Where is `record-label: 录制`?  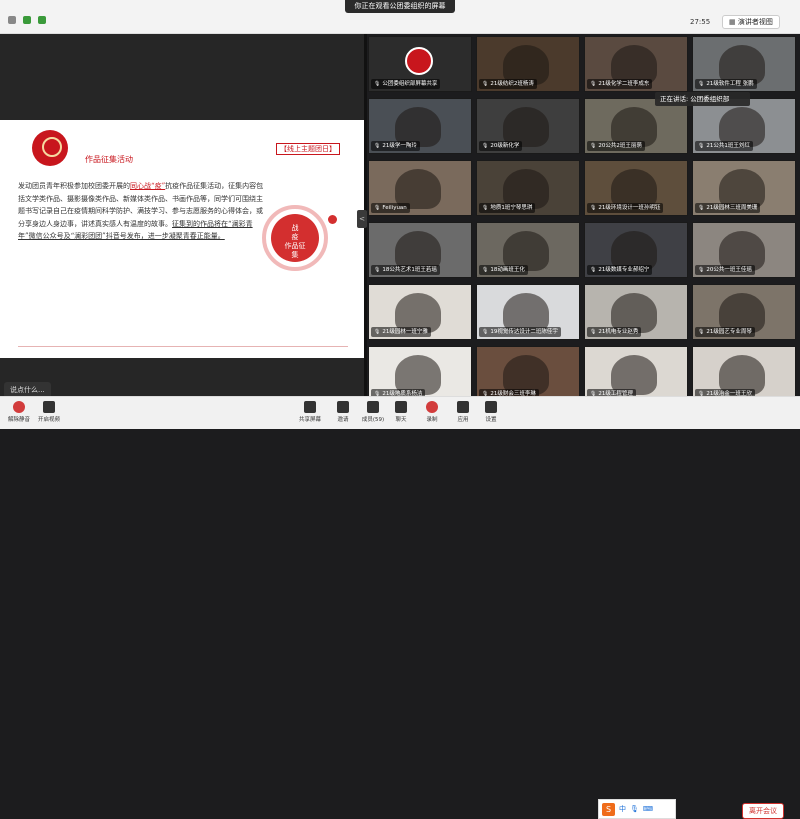 record-label: 录制 is located at coordinates (432, 420).